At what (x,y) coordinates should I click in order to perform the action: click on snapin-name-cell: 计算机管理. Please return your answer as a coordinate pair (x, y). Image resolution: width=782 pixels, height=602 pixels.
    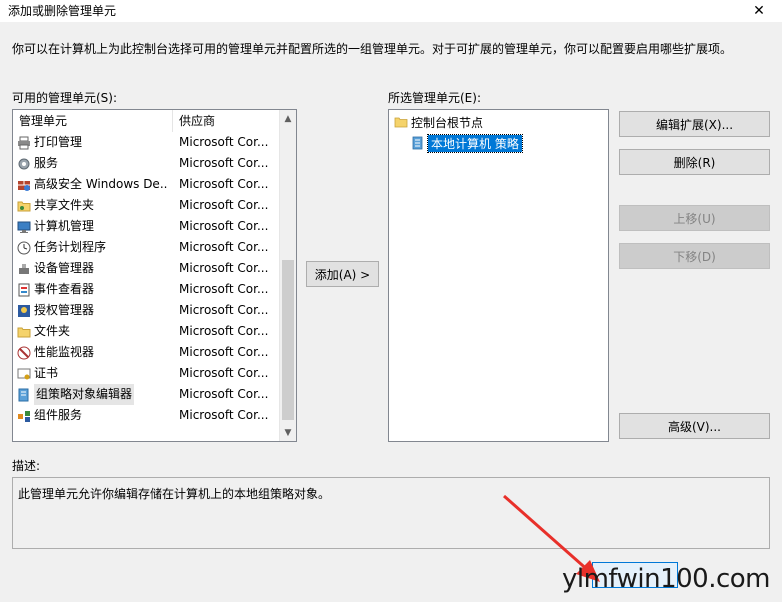
    Looking at the image, I should click on (92, 226).